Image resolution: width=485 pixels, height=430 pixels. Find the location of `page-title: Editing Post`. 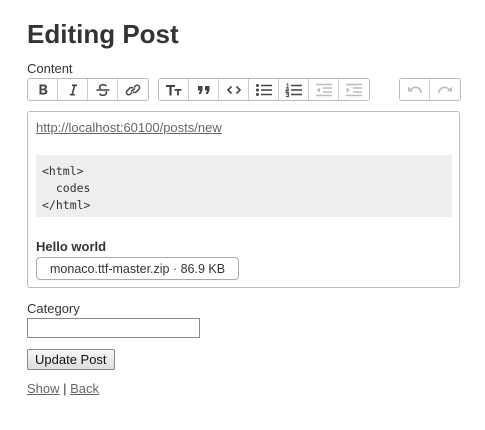

page-title: Editing Post is located at coordinates (103, 34).